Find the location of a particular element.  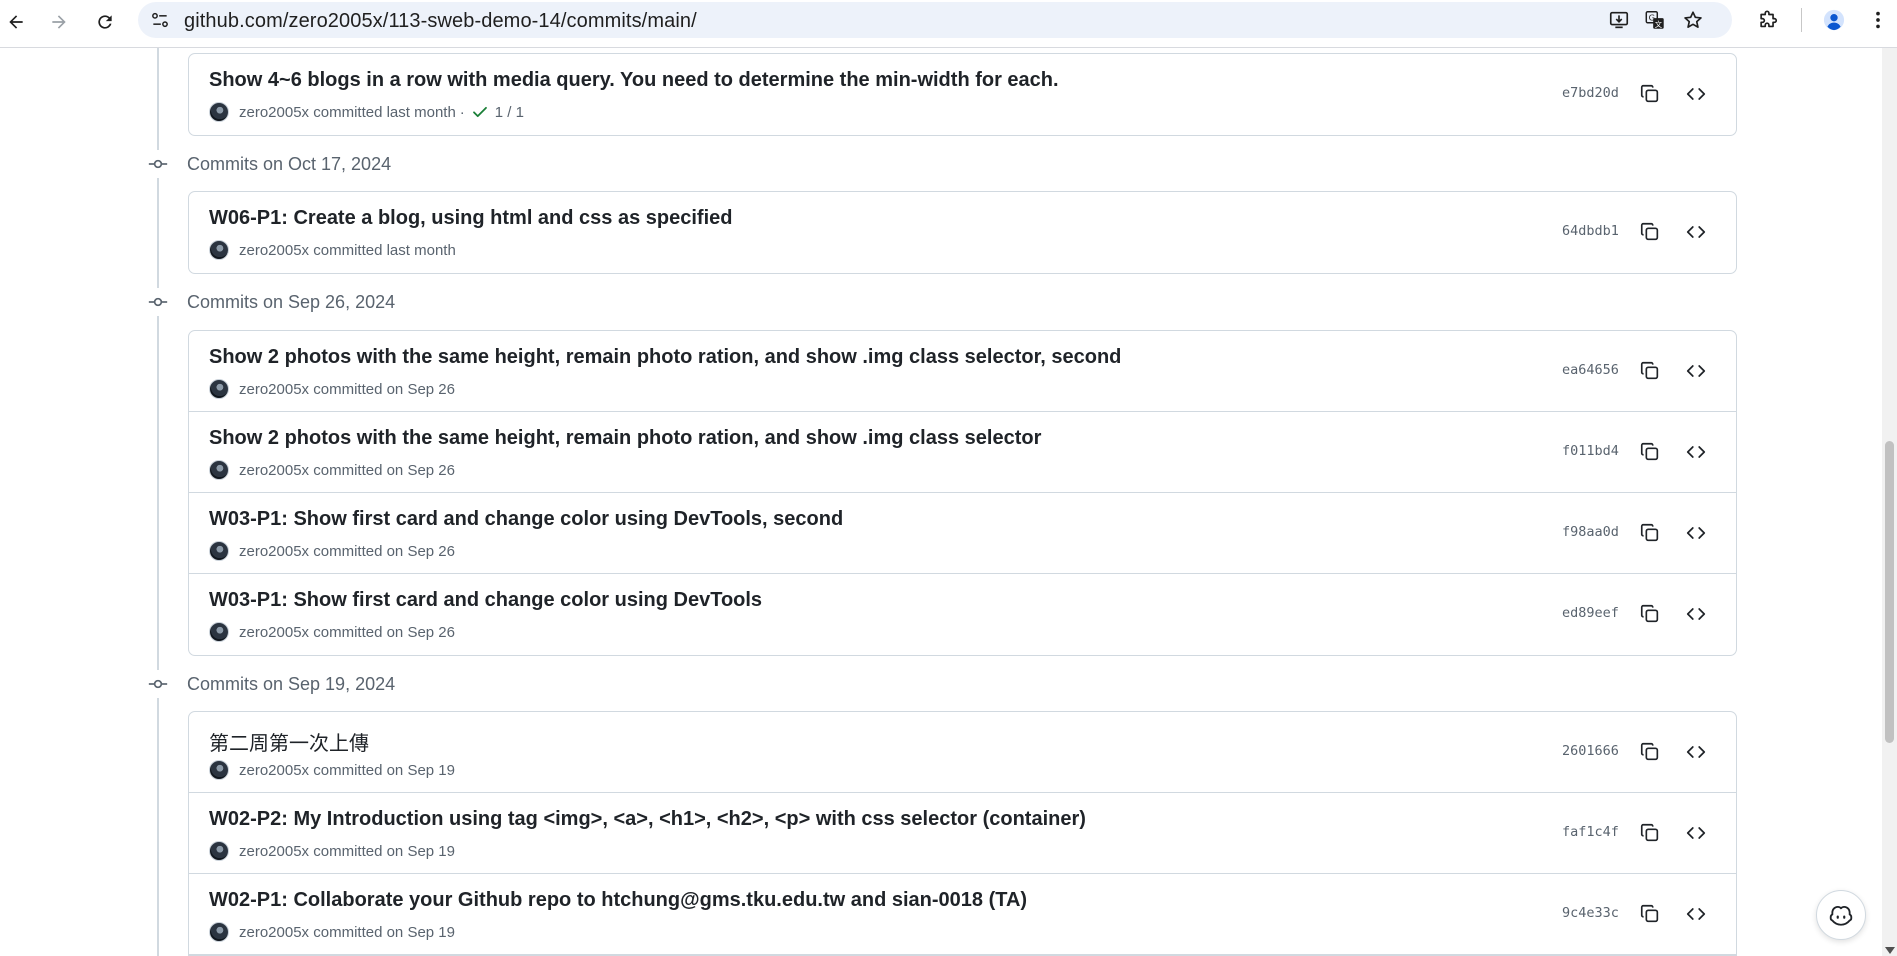

commit-sha-link: faf1c4f is located at coordinates (1590, 832).